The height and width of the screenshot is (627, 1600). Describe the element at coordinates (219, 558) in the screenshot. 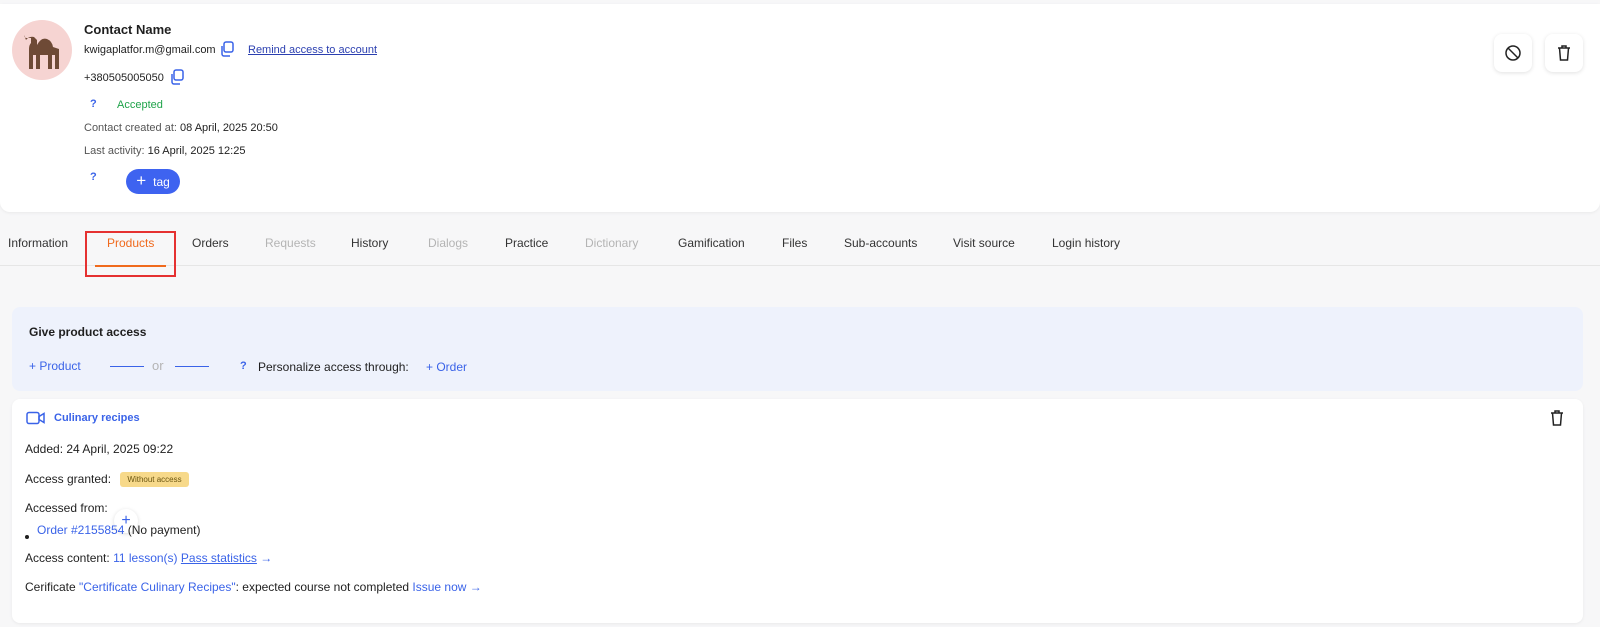

I see `pass-statistics-link: Pass statistics` at that location.